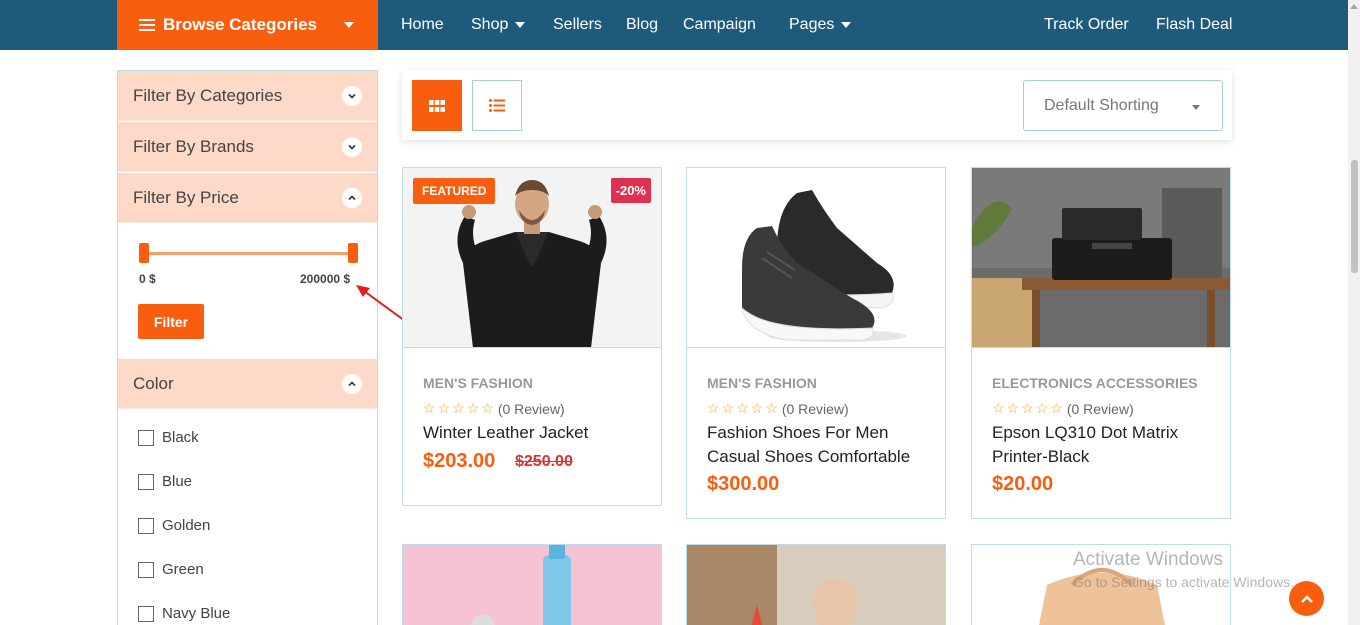 The width and height of the screenshot is (1360, 625). What do you see at coordinates (193, 146) in the screenshot?
I see `filter-brands-label: Filter By Brands` at bounding box center [193, 146].